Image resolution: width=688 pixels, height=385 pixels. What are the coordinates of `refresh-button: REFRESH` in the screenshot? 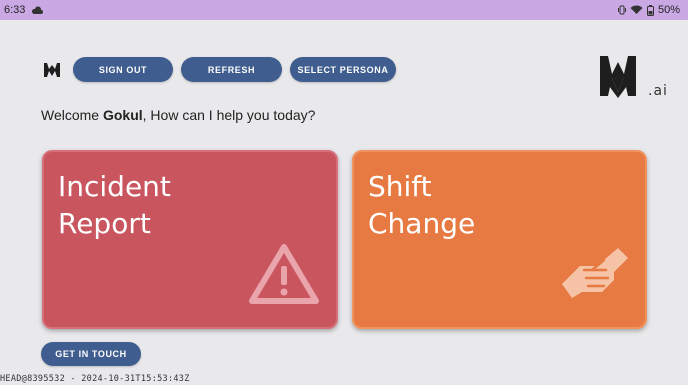 It's located at (231, 69).